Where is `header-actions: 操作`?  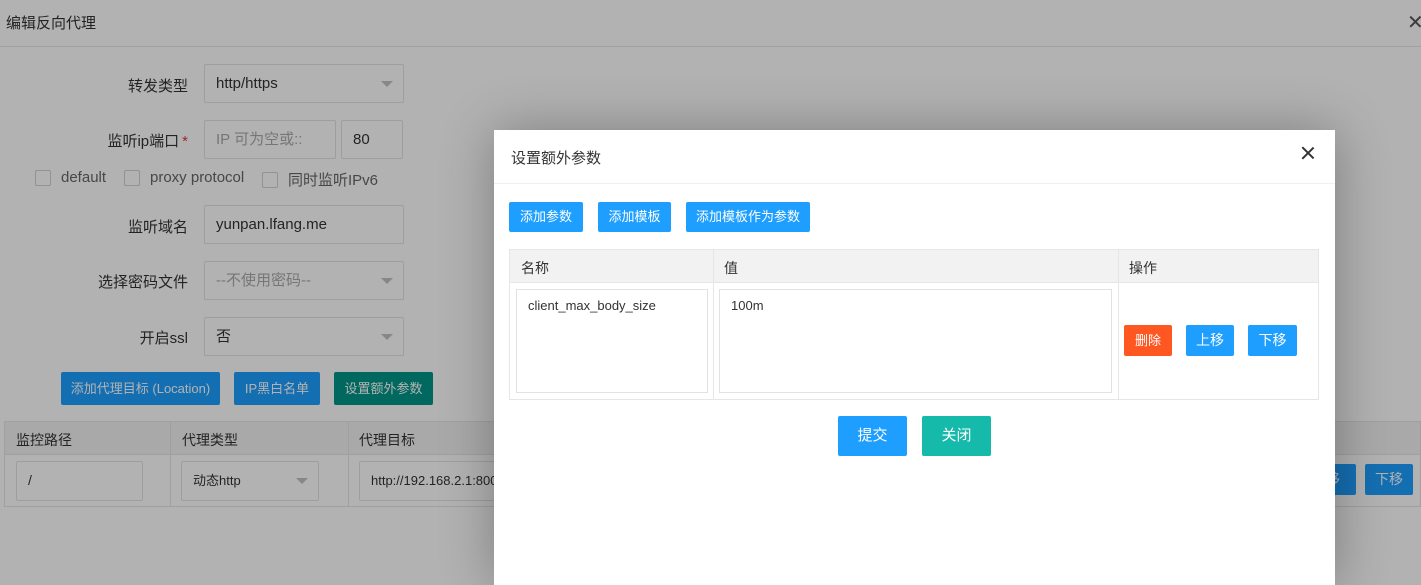
header-actions: 操作 is located at coordinates (1143, 268).